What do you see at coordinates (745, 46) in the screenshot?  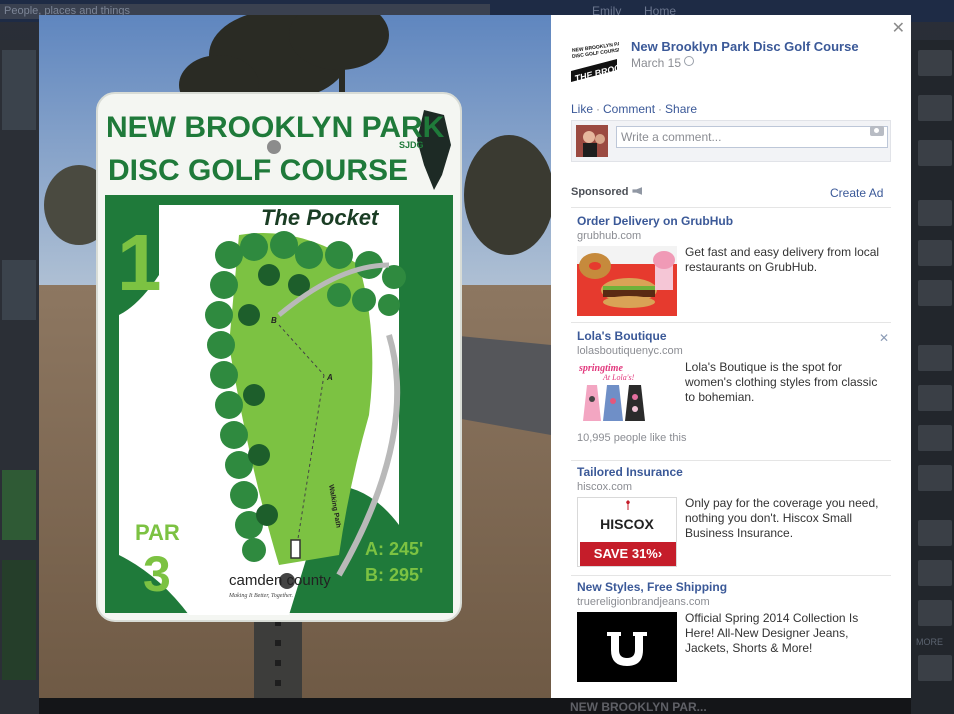 I see `page-name-link: New Brooklyn Park Disc Golf Course` at bounding box center [745, 46].